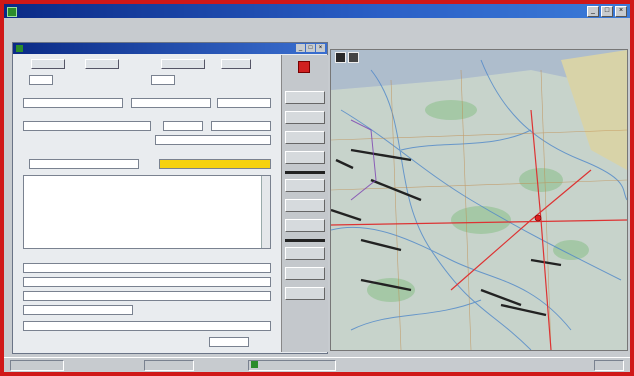  What do you see at coordinates (317, 11) in the screenshot?
I see `window-title-bar: _ □ ×` at bounding box center [317, 11].